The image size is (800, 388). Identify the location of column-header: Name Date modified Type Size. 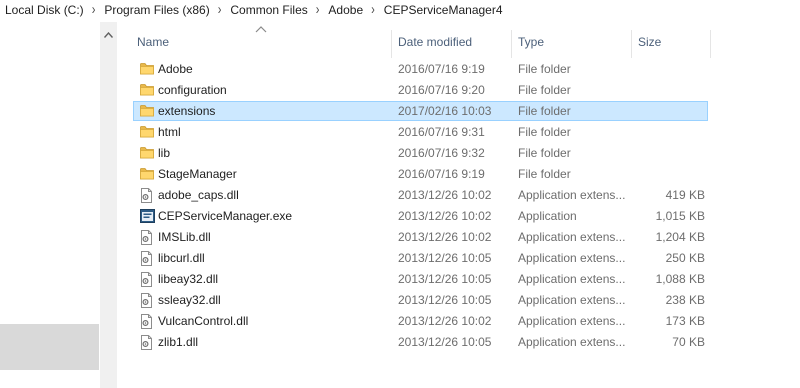
(458, 42).